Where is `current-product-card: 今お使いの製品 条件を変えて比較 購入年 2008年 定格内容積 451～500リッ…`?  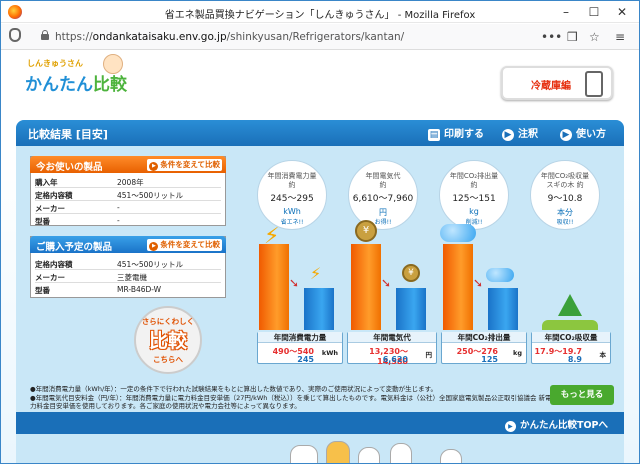
current-product-card: 今お使いの製品 条件を変えて比較 購入年 2008年 定格内容積 451～500リッ… is located at coordinates (128, 191).